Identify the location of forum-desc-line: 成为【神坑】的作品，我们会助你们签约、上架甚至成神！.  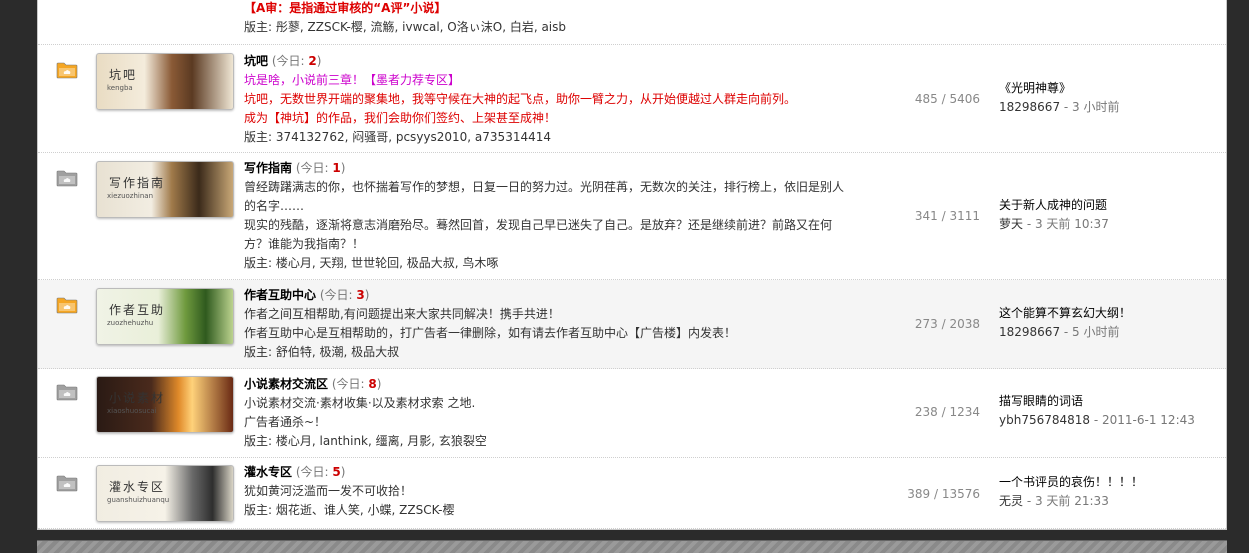
(400, 118).